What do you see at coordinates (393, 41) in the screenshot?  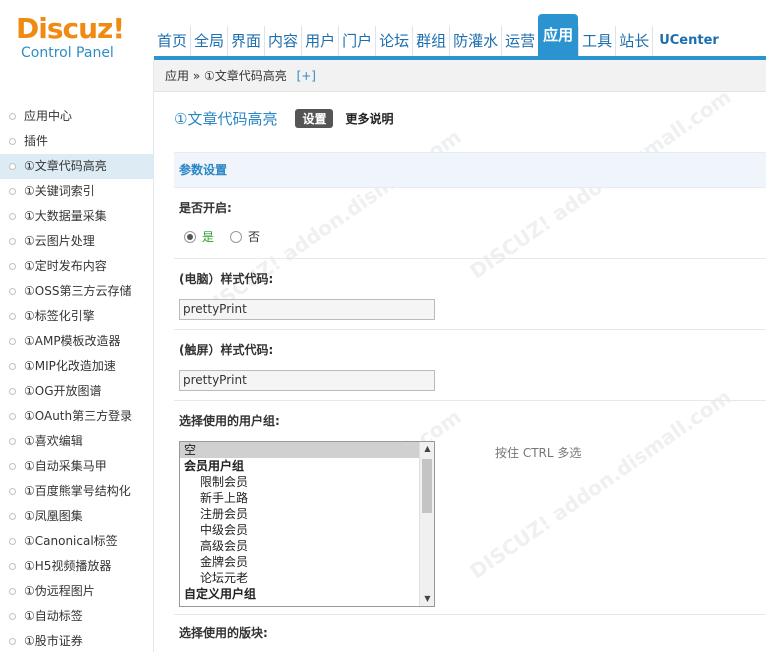 I see `nav-item-6: 论坛` at bounding box center [393, 41].